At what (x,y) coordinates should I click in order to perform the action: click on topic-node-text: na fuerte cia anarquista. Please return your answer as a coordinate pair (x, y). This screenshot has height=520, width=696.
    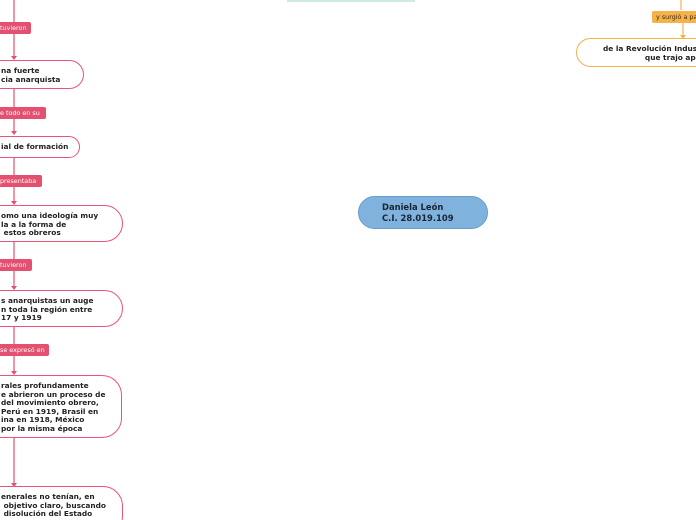
    Looking at the image, I should click on (31, 75).